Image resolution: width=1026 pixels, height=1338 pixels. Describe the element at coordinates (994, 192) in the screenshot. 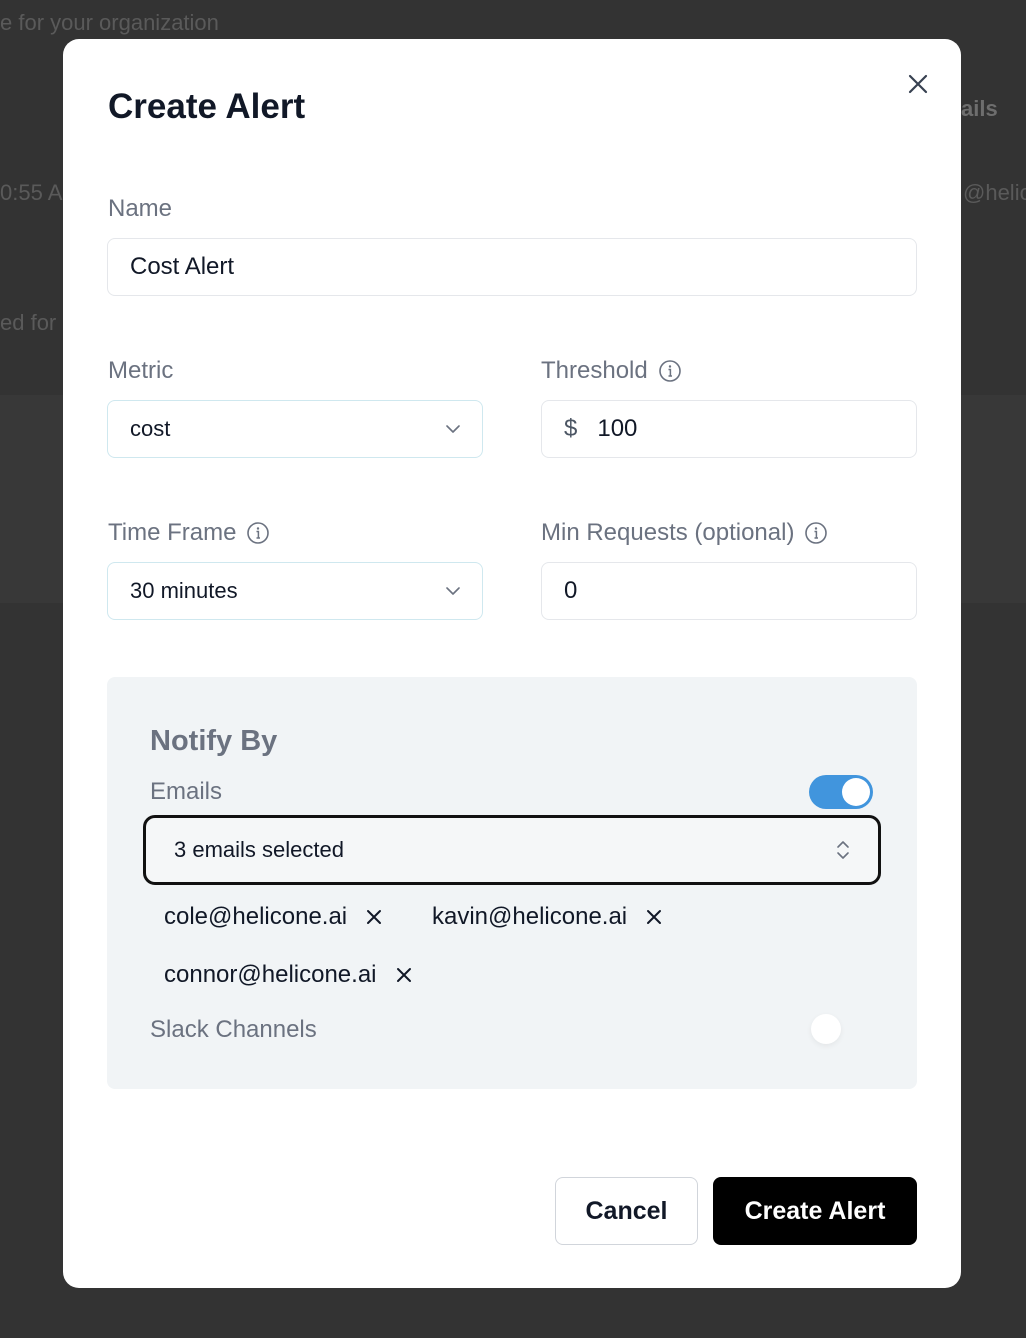

I see `background-email: @helic` at that location.